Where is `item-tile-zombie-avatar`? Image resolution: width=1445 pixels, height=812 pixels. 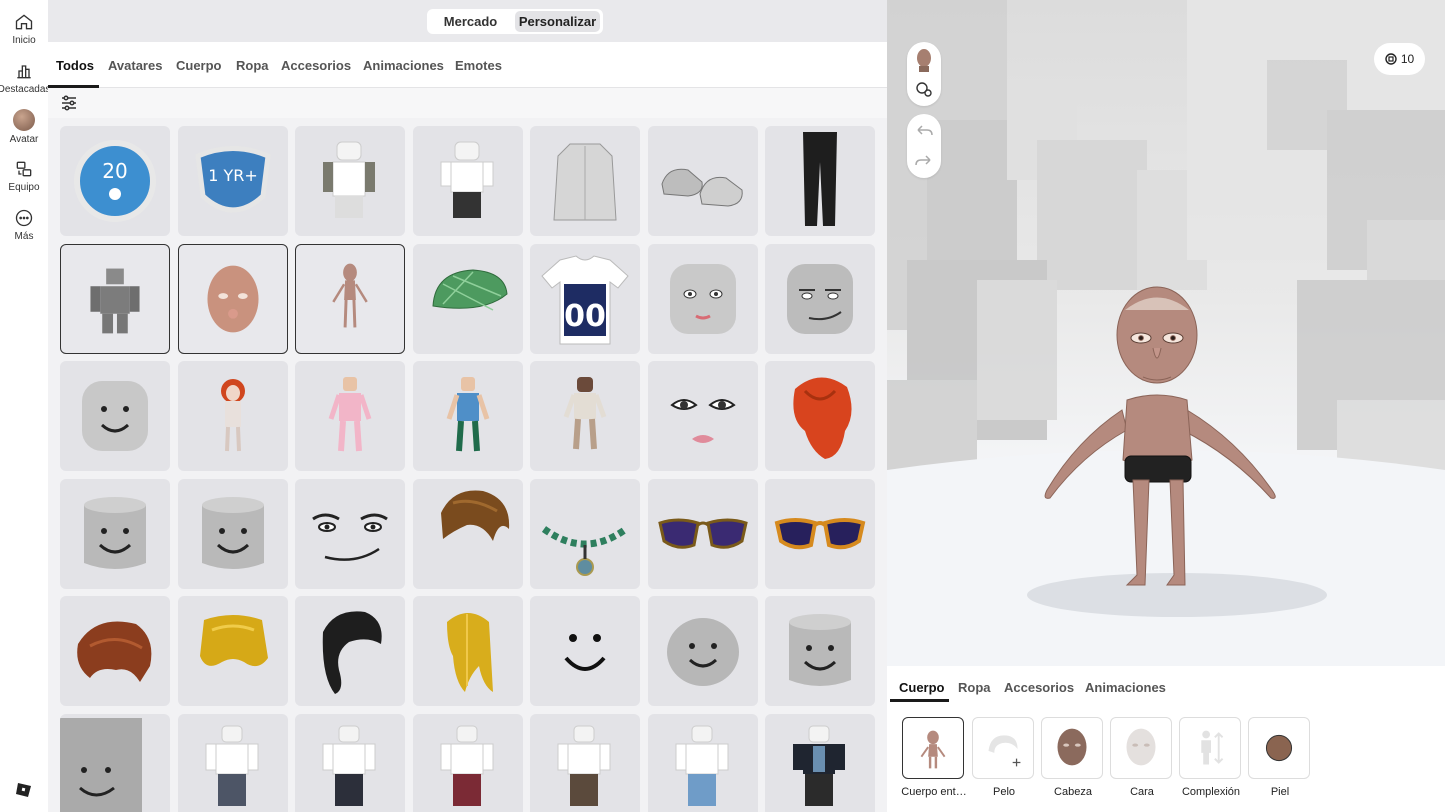
item-tile-zombie-avatar is located at coordinates (585, 416).